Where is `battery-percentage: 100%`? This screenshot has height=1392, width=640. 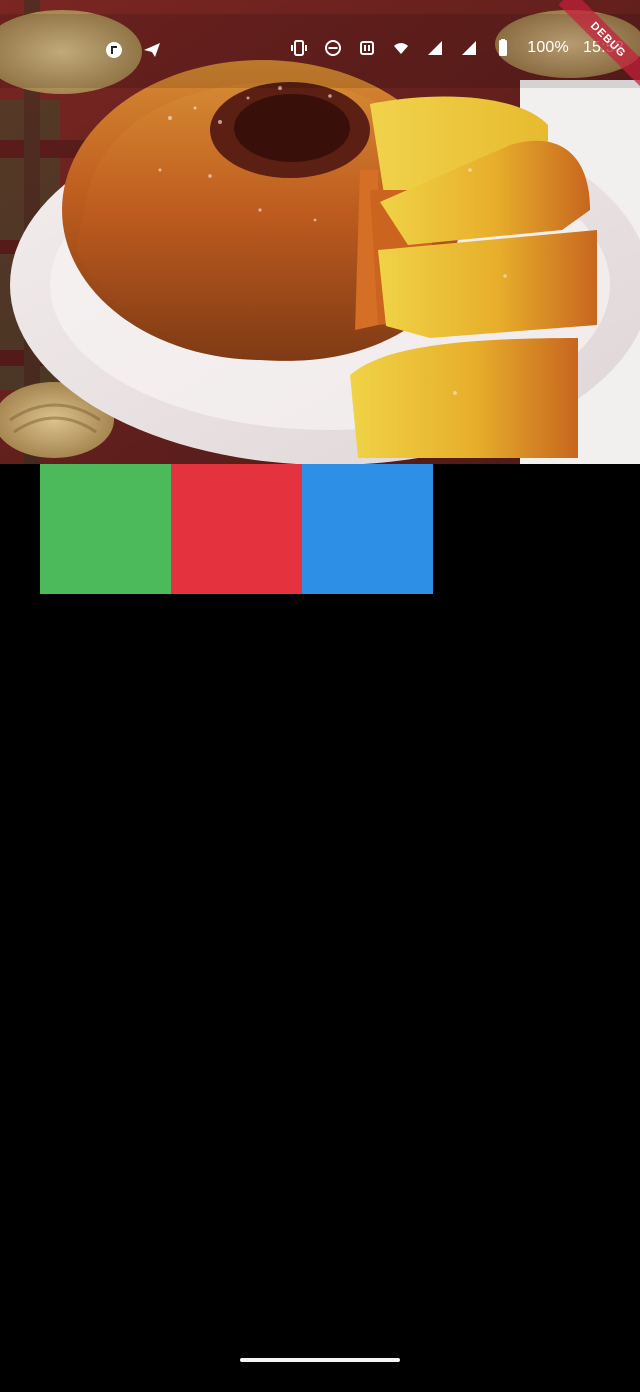 battery-percentage: 100% is located at coordinates (548, 47).